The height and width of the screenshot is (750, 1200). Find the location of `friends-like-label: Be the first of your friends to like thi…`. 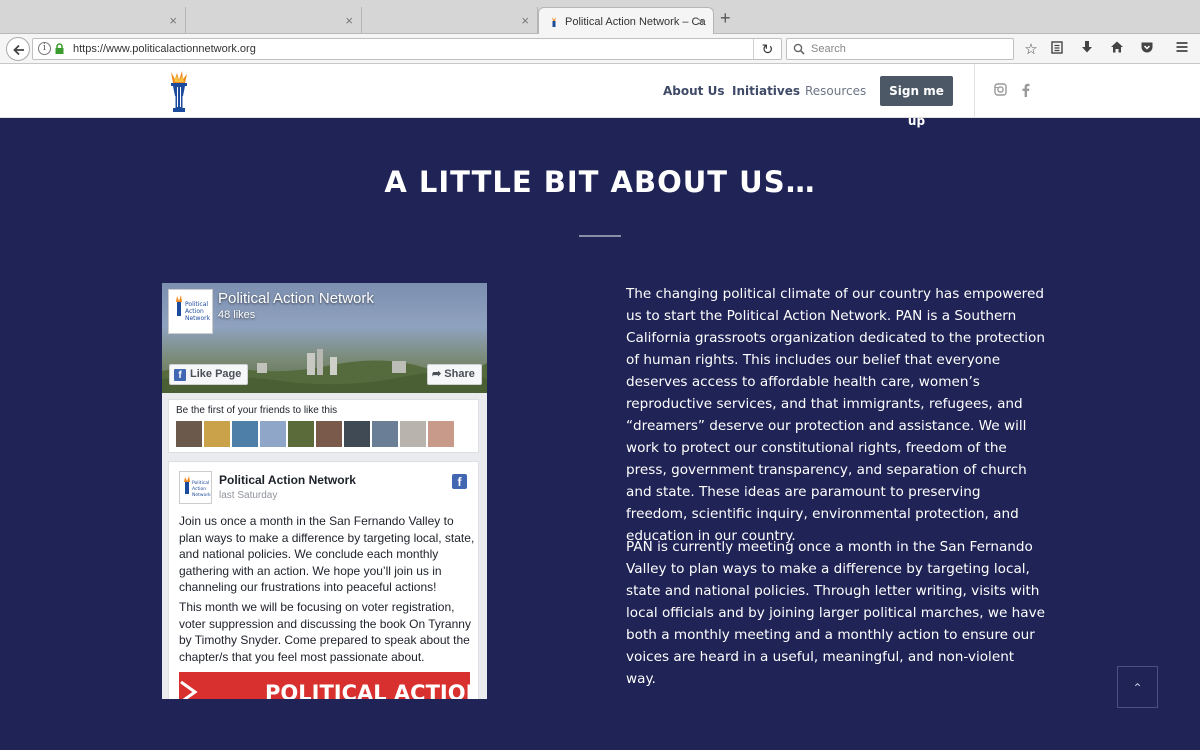

friends-like-label: Be the first of your friends to like thi… is located at coordinates (257, 410).